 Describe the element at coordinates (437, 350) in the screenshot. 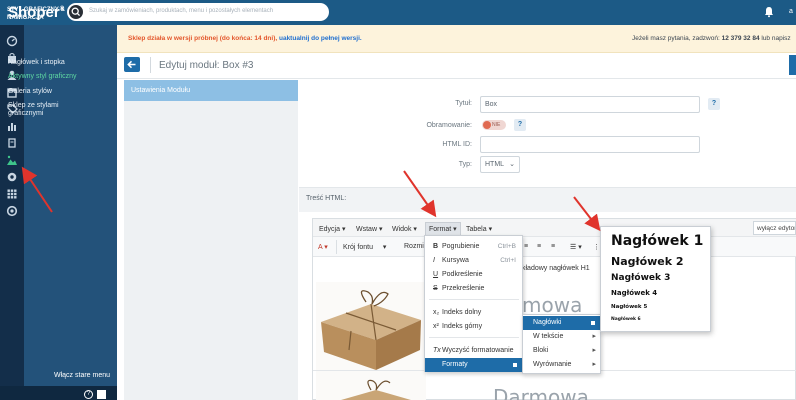

I see `clear-format-icon: Tx` at that location.